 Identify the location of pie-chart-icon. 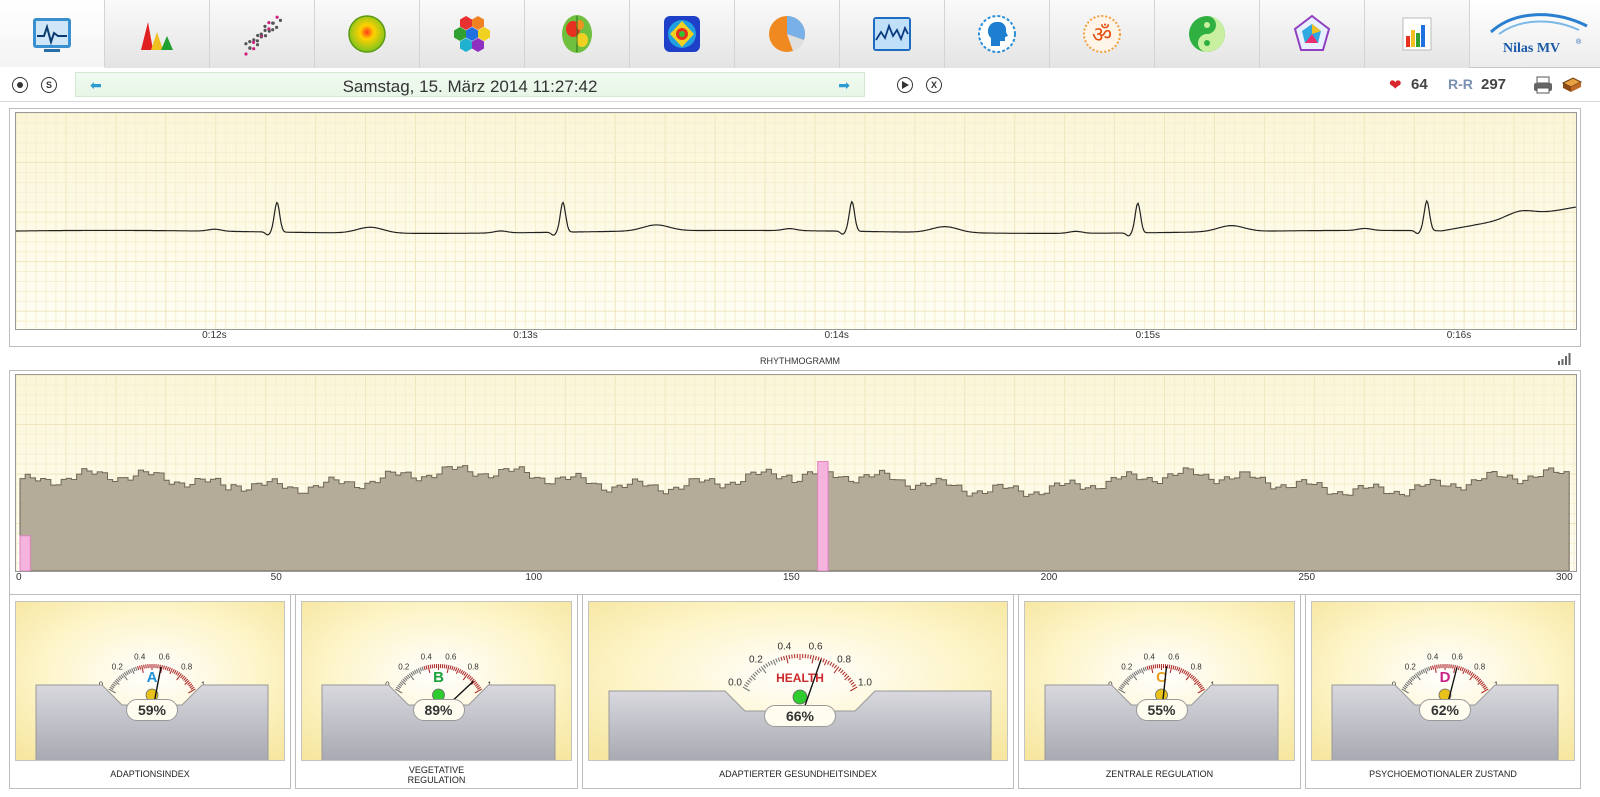
(787, 33).